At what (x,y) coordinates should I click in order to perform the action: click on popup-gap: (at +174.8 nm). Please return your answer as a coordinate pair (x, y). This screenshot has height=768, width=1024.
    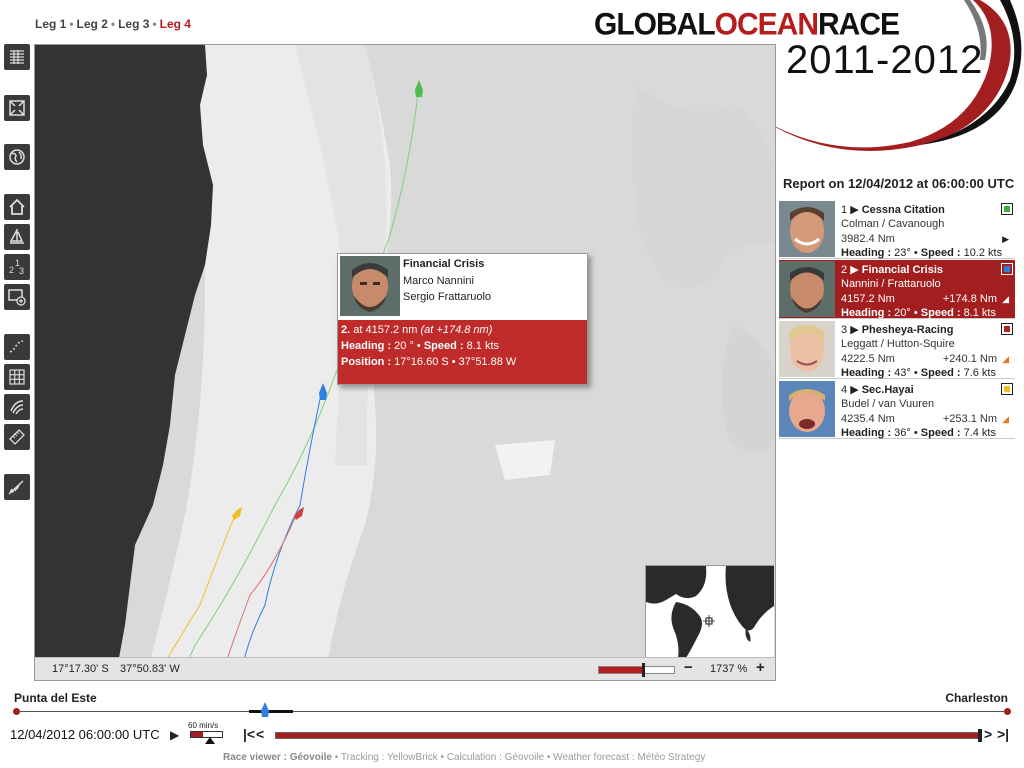
    Looking at the image, I should click on (456, 330).